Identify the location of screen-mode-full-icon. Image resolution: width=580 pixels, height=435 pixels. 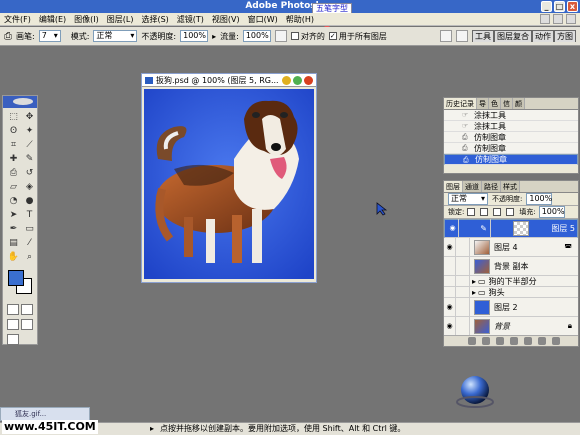
(27, 324).